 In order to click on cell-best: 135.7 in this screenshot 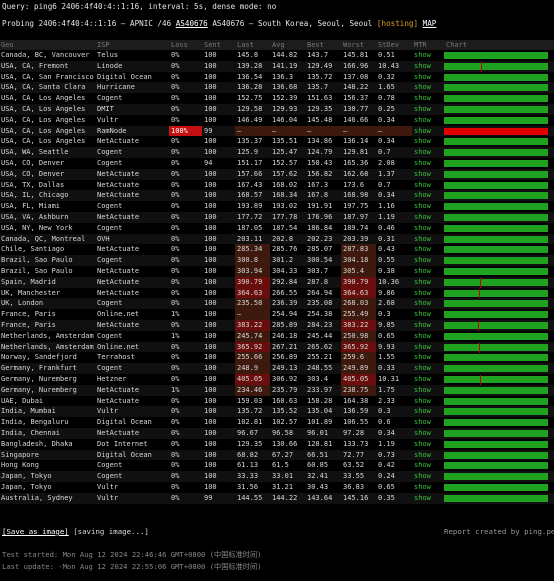, I will do `click(318, 87)`.